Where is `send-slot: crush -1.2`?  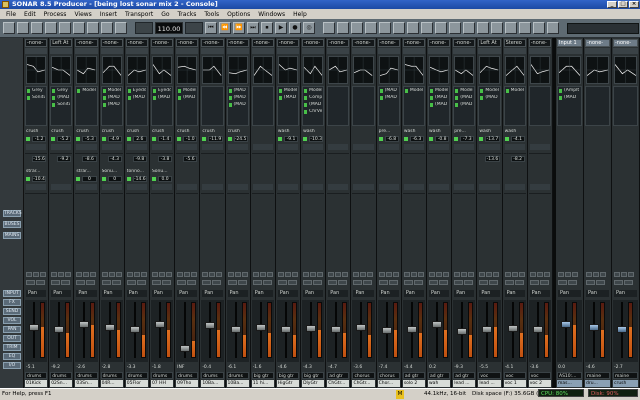
send-slot: crush -1.2 is located at coordinates (36, 141).